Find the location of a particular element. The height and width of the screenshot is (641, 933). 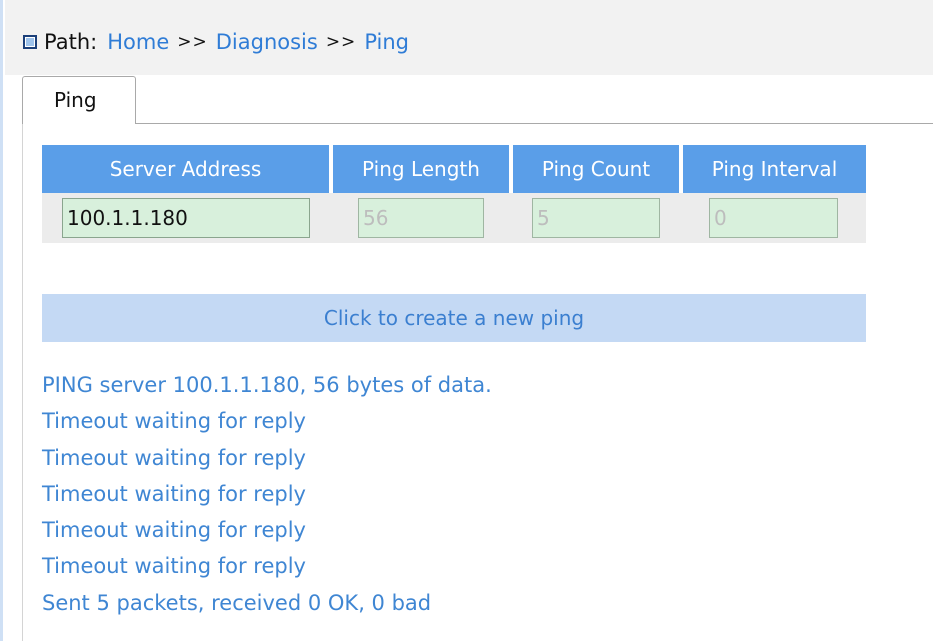

breadcrumb-home-link: Home is located at coordinates (138, 42).